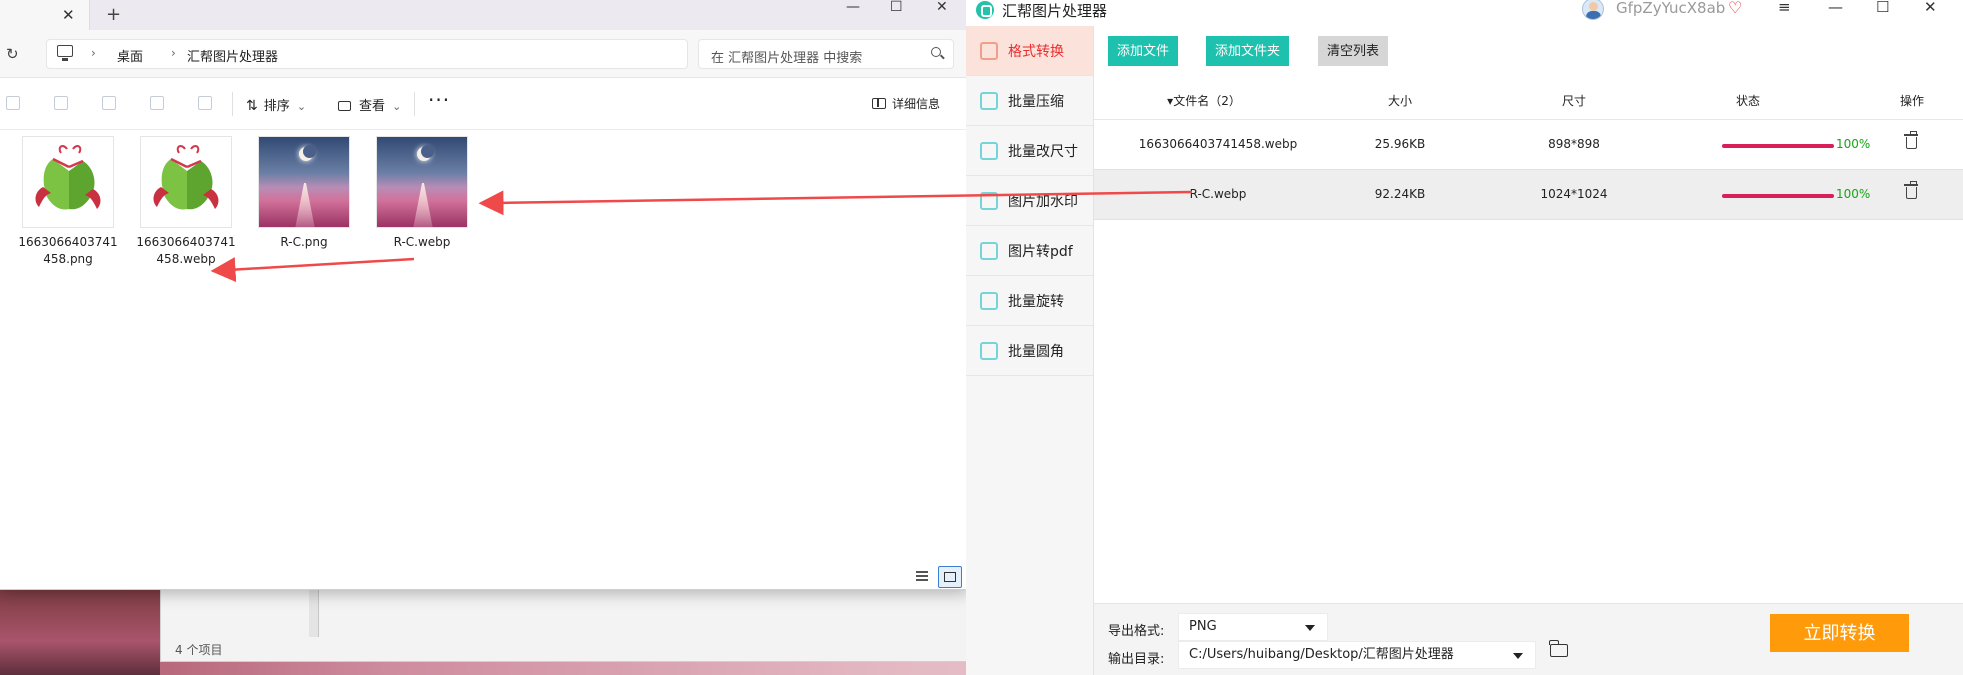 The height and width of the screenshot is (675, 1963). Describe the element at coordinates (936, 52) in the screenshot. I see `search-icon` at that location.